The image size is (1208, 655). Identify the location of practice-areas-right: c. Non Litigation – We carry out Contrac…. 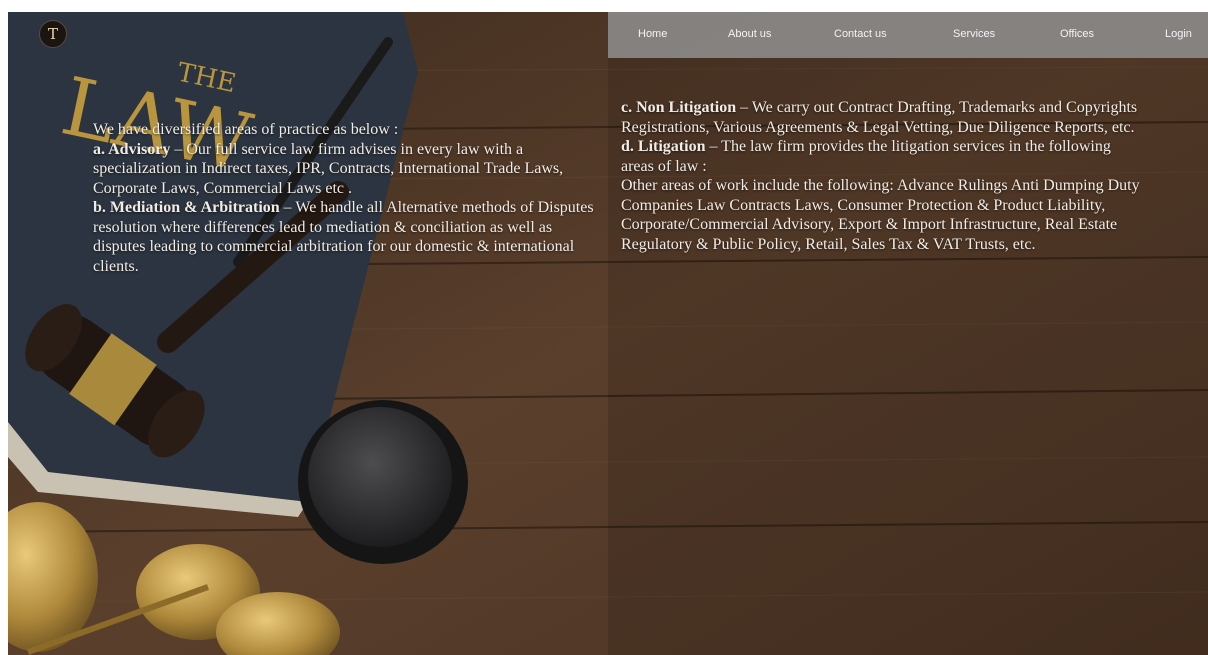
(881, 176).